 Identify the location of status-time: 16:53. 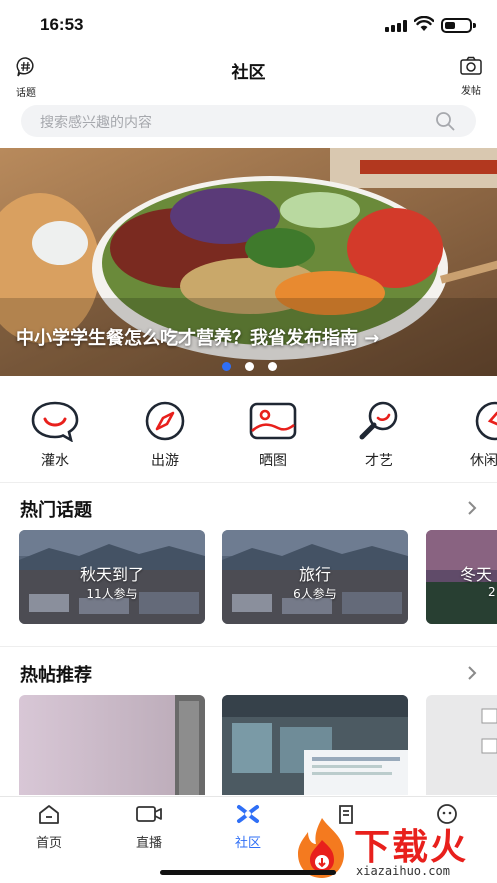
(62, 24).